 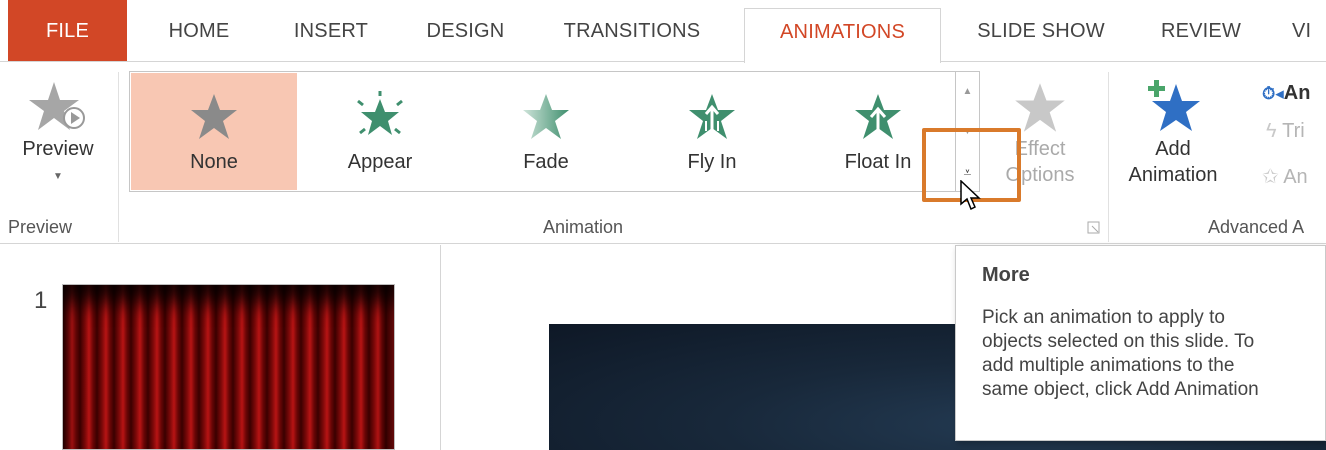 I want to click on animation-appear: Appear, so click(x=380, y=131).